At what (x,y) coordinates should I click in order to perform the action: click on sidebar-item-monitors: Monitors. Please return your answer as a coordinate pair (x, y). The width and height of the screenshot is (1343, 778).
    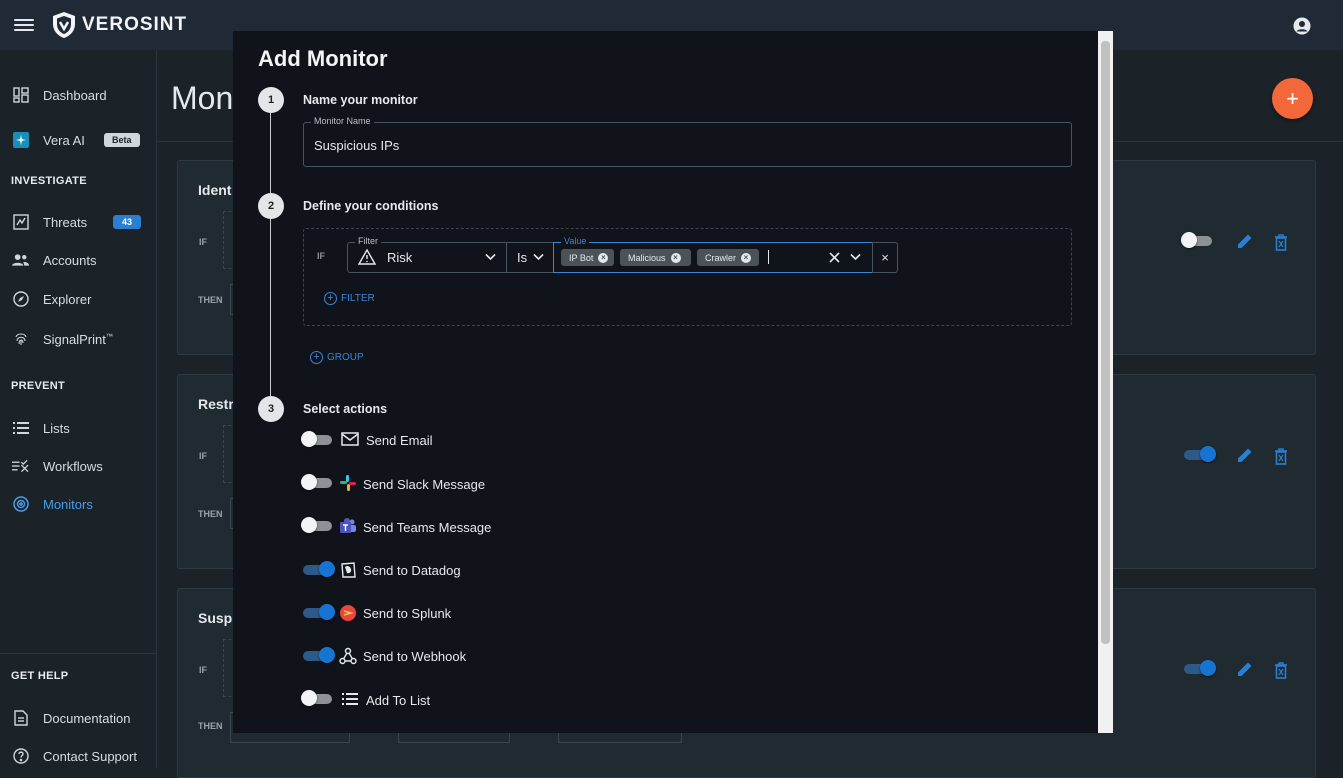
    Looking at the image, I should click on (78, 504).